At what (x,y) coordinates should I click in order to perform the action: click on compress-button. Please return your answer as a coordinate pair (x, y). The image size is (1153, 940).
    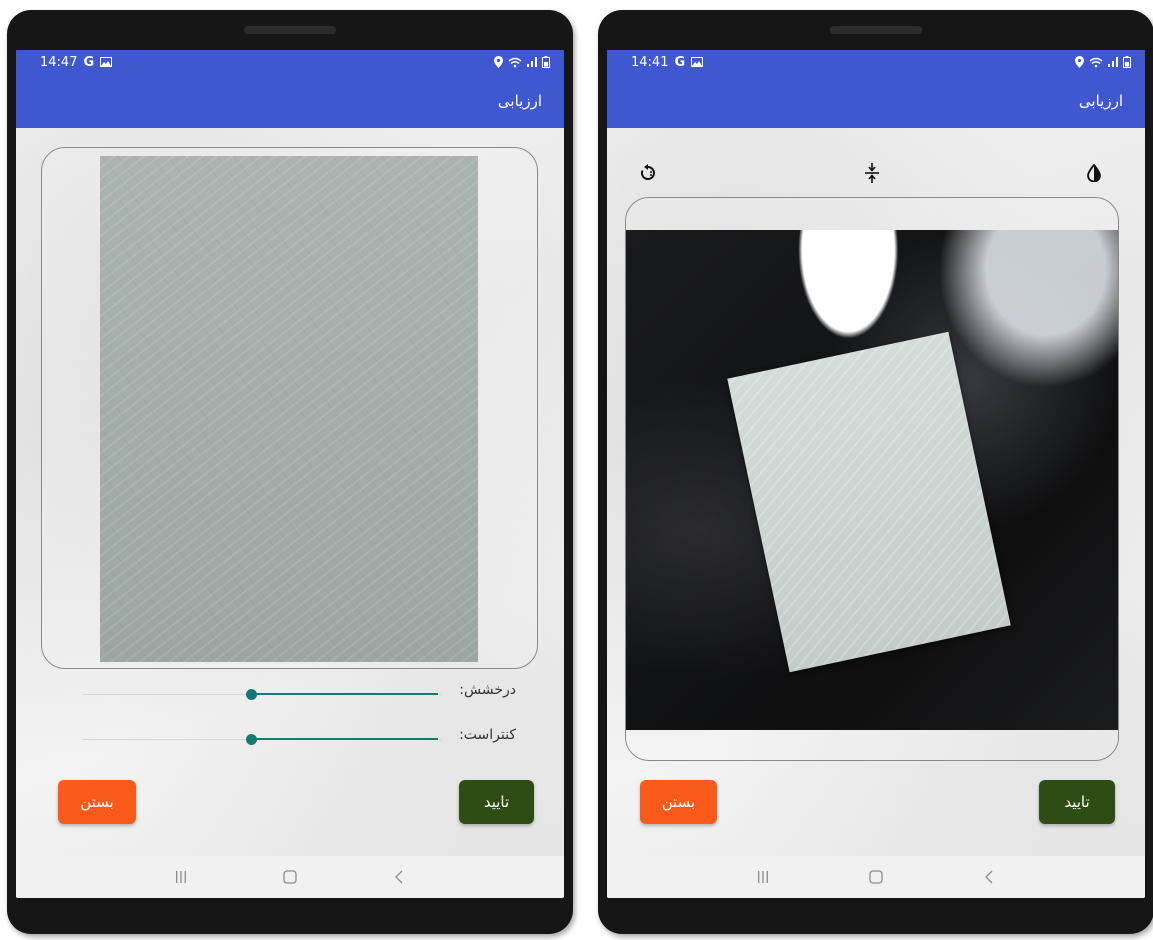
    Looking at the image, I should click on (872, 173).